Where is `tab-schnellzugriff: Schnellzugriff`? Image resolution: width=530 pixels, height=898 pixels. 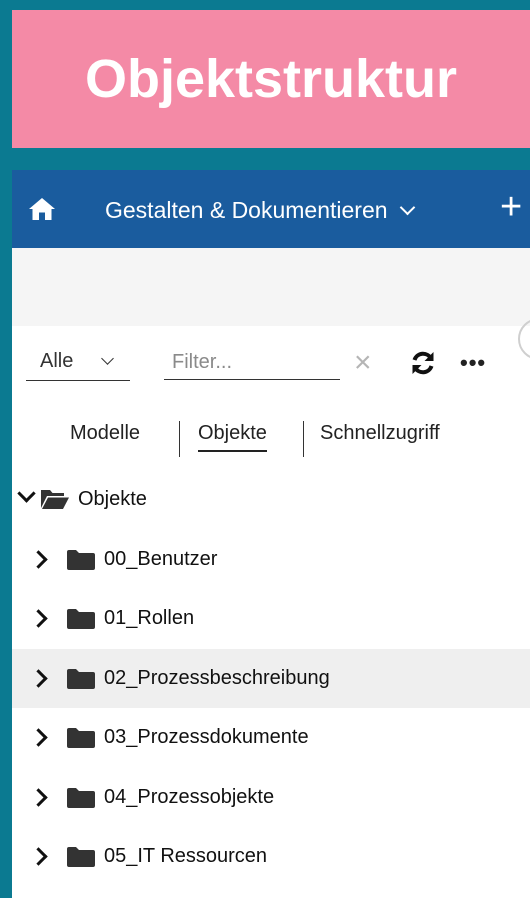
tab-schnellzugriff: Schnellzugriff is located at coordinates (380, 433).